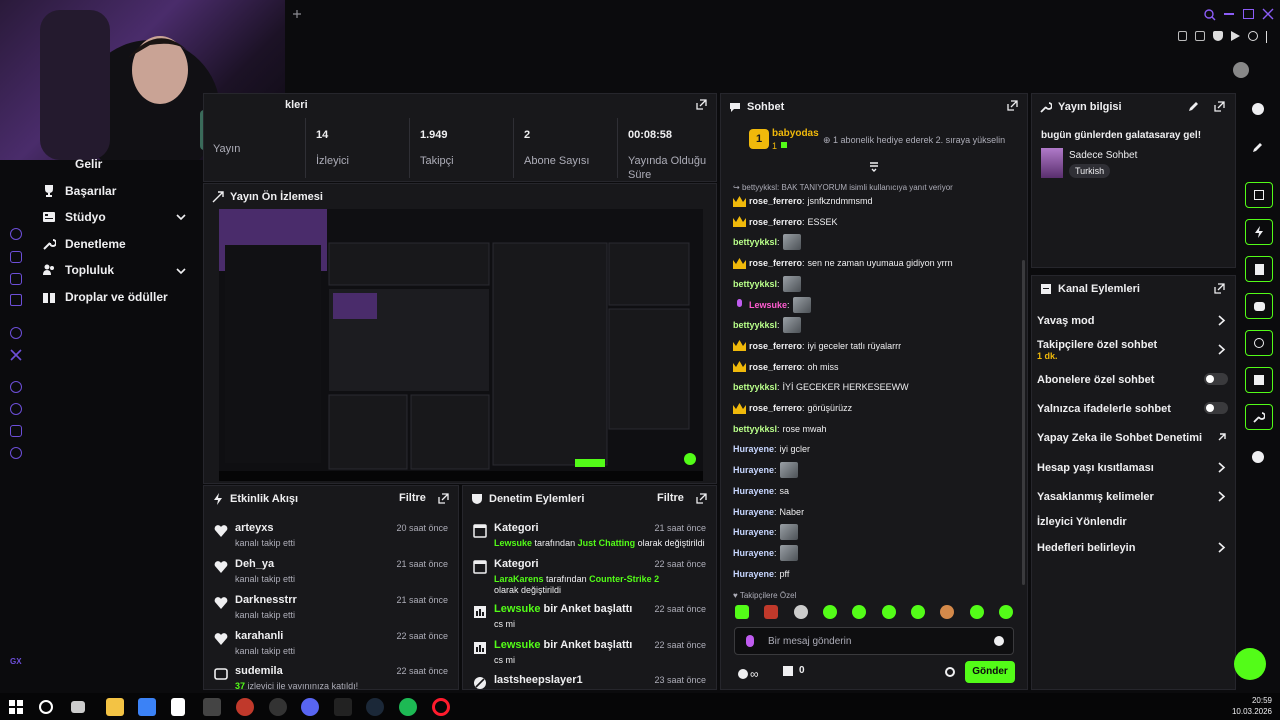 The height and width of the screenshot is (720, 1280). What do you see at coordinates (79, 191) in the screenshot?
I see `nav-item-basarilar: Başarılar` at bounding box center [79, 191].